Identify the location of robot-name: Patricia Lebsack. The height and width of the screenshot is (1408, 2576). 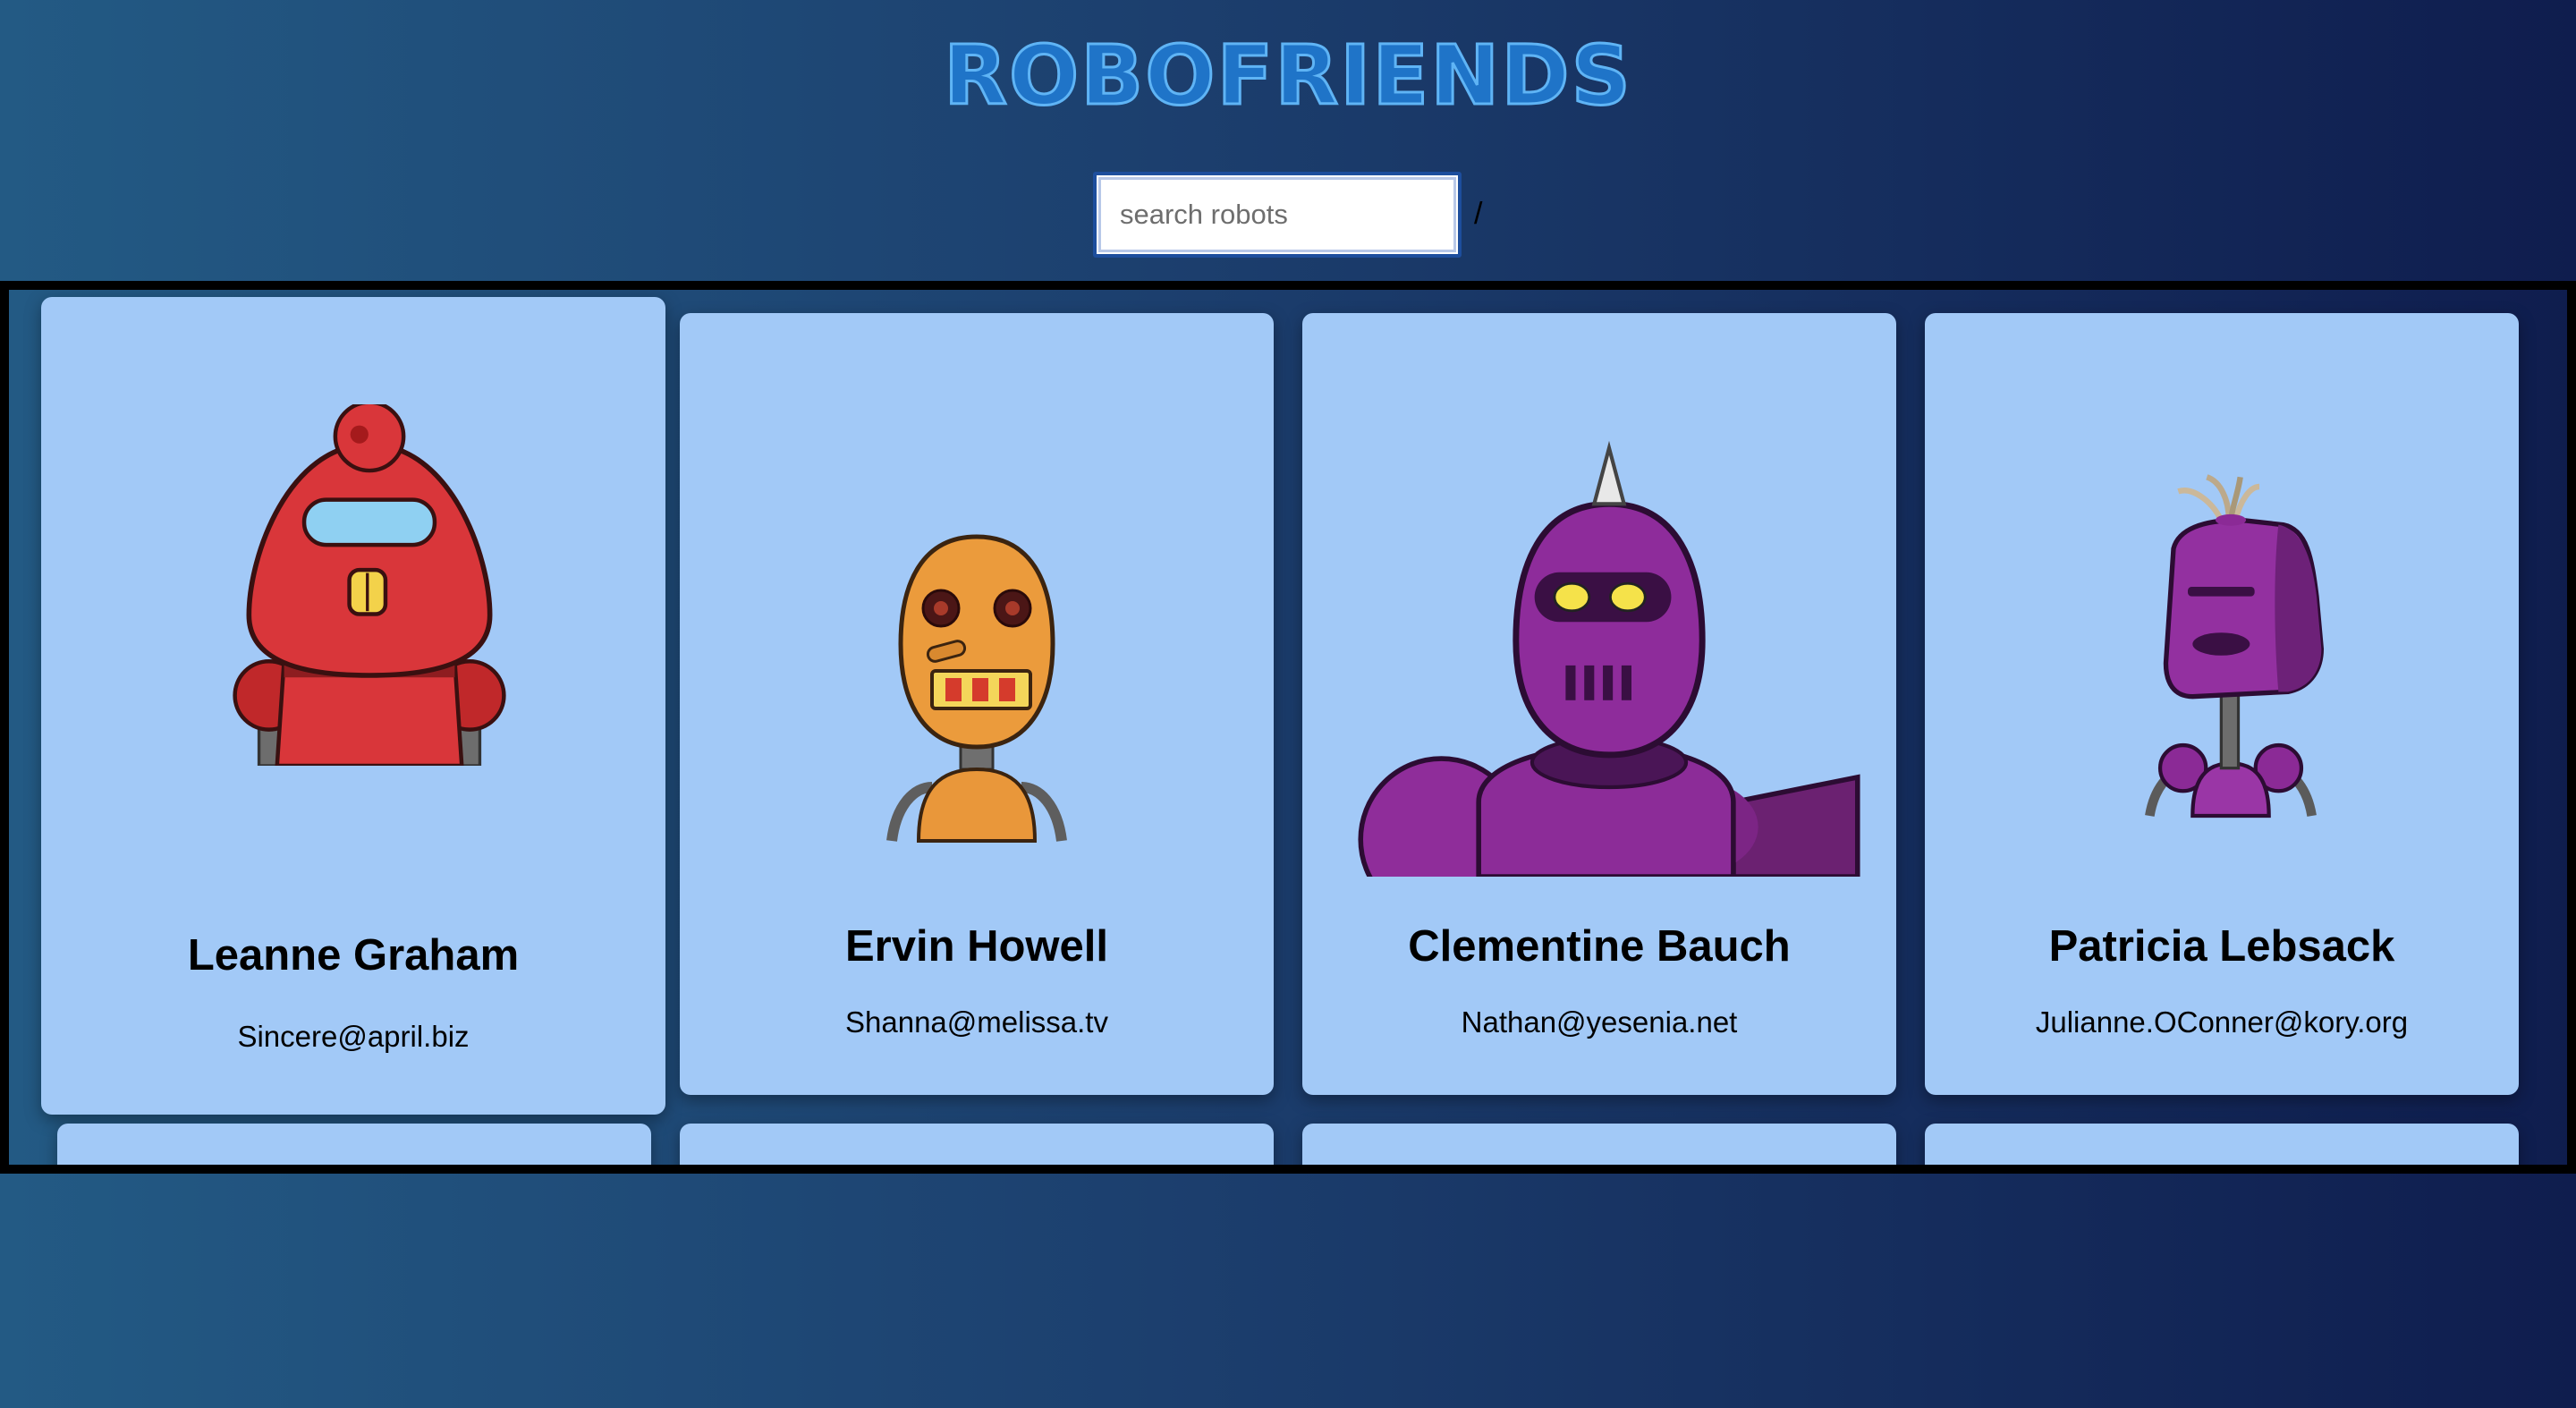
(2221, 947).